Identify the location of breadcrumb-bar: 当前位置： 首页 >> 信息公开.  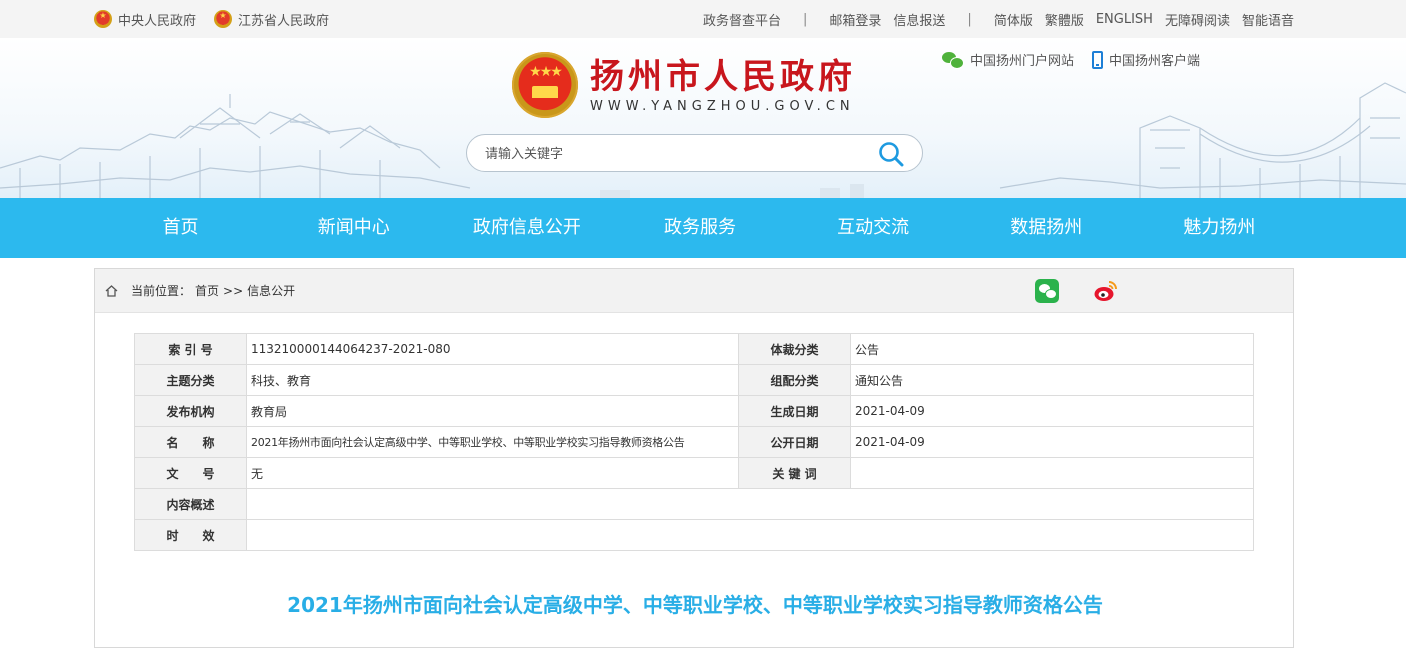
(694, 291).